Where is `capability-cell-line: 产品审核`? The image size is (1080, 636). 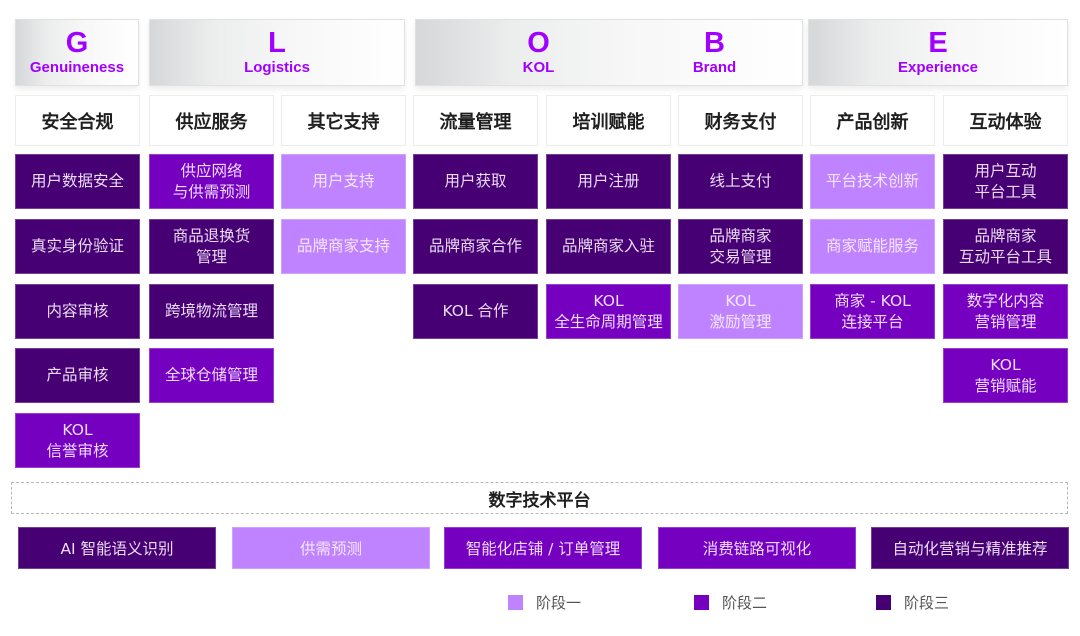
capability-cell-line: 产品审核 is located at coordinates (77, 375).